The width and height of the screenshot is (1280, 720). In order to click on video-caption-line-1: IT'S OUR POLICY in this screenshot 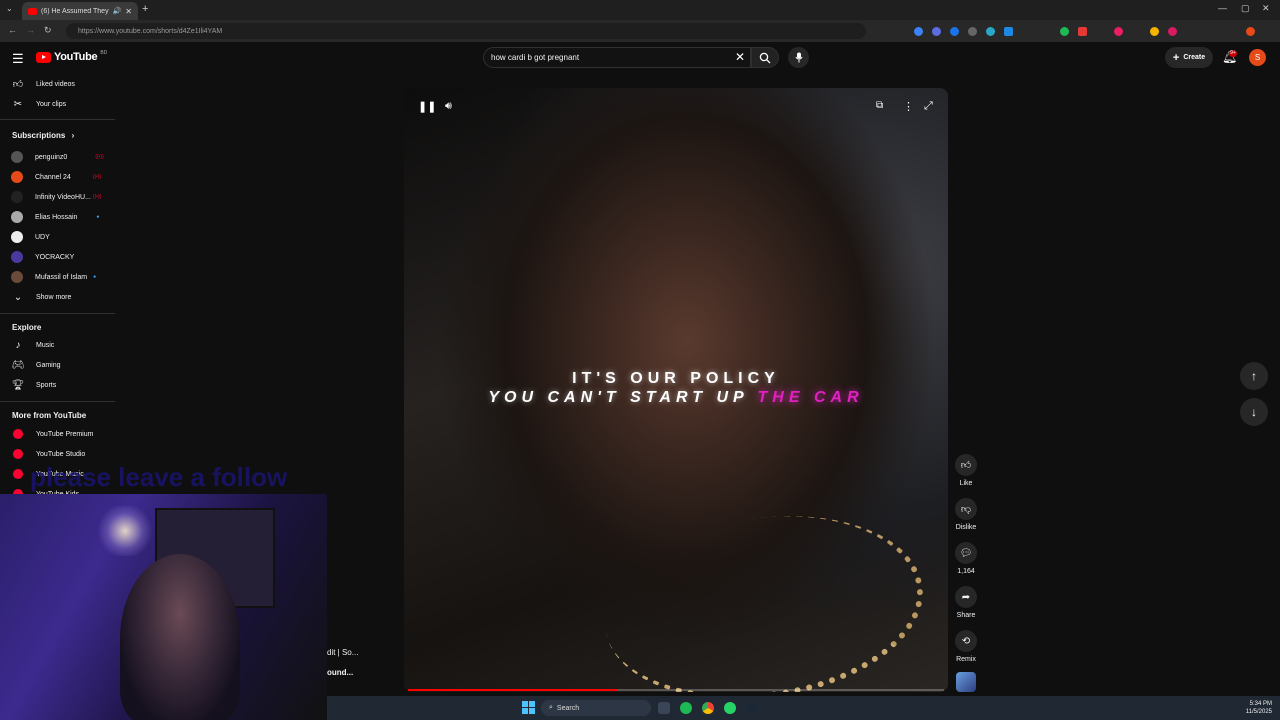, I will do `click(676, 378)`.